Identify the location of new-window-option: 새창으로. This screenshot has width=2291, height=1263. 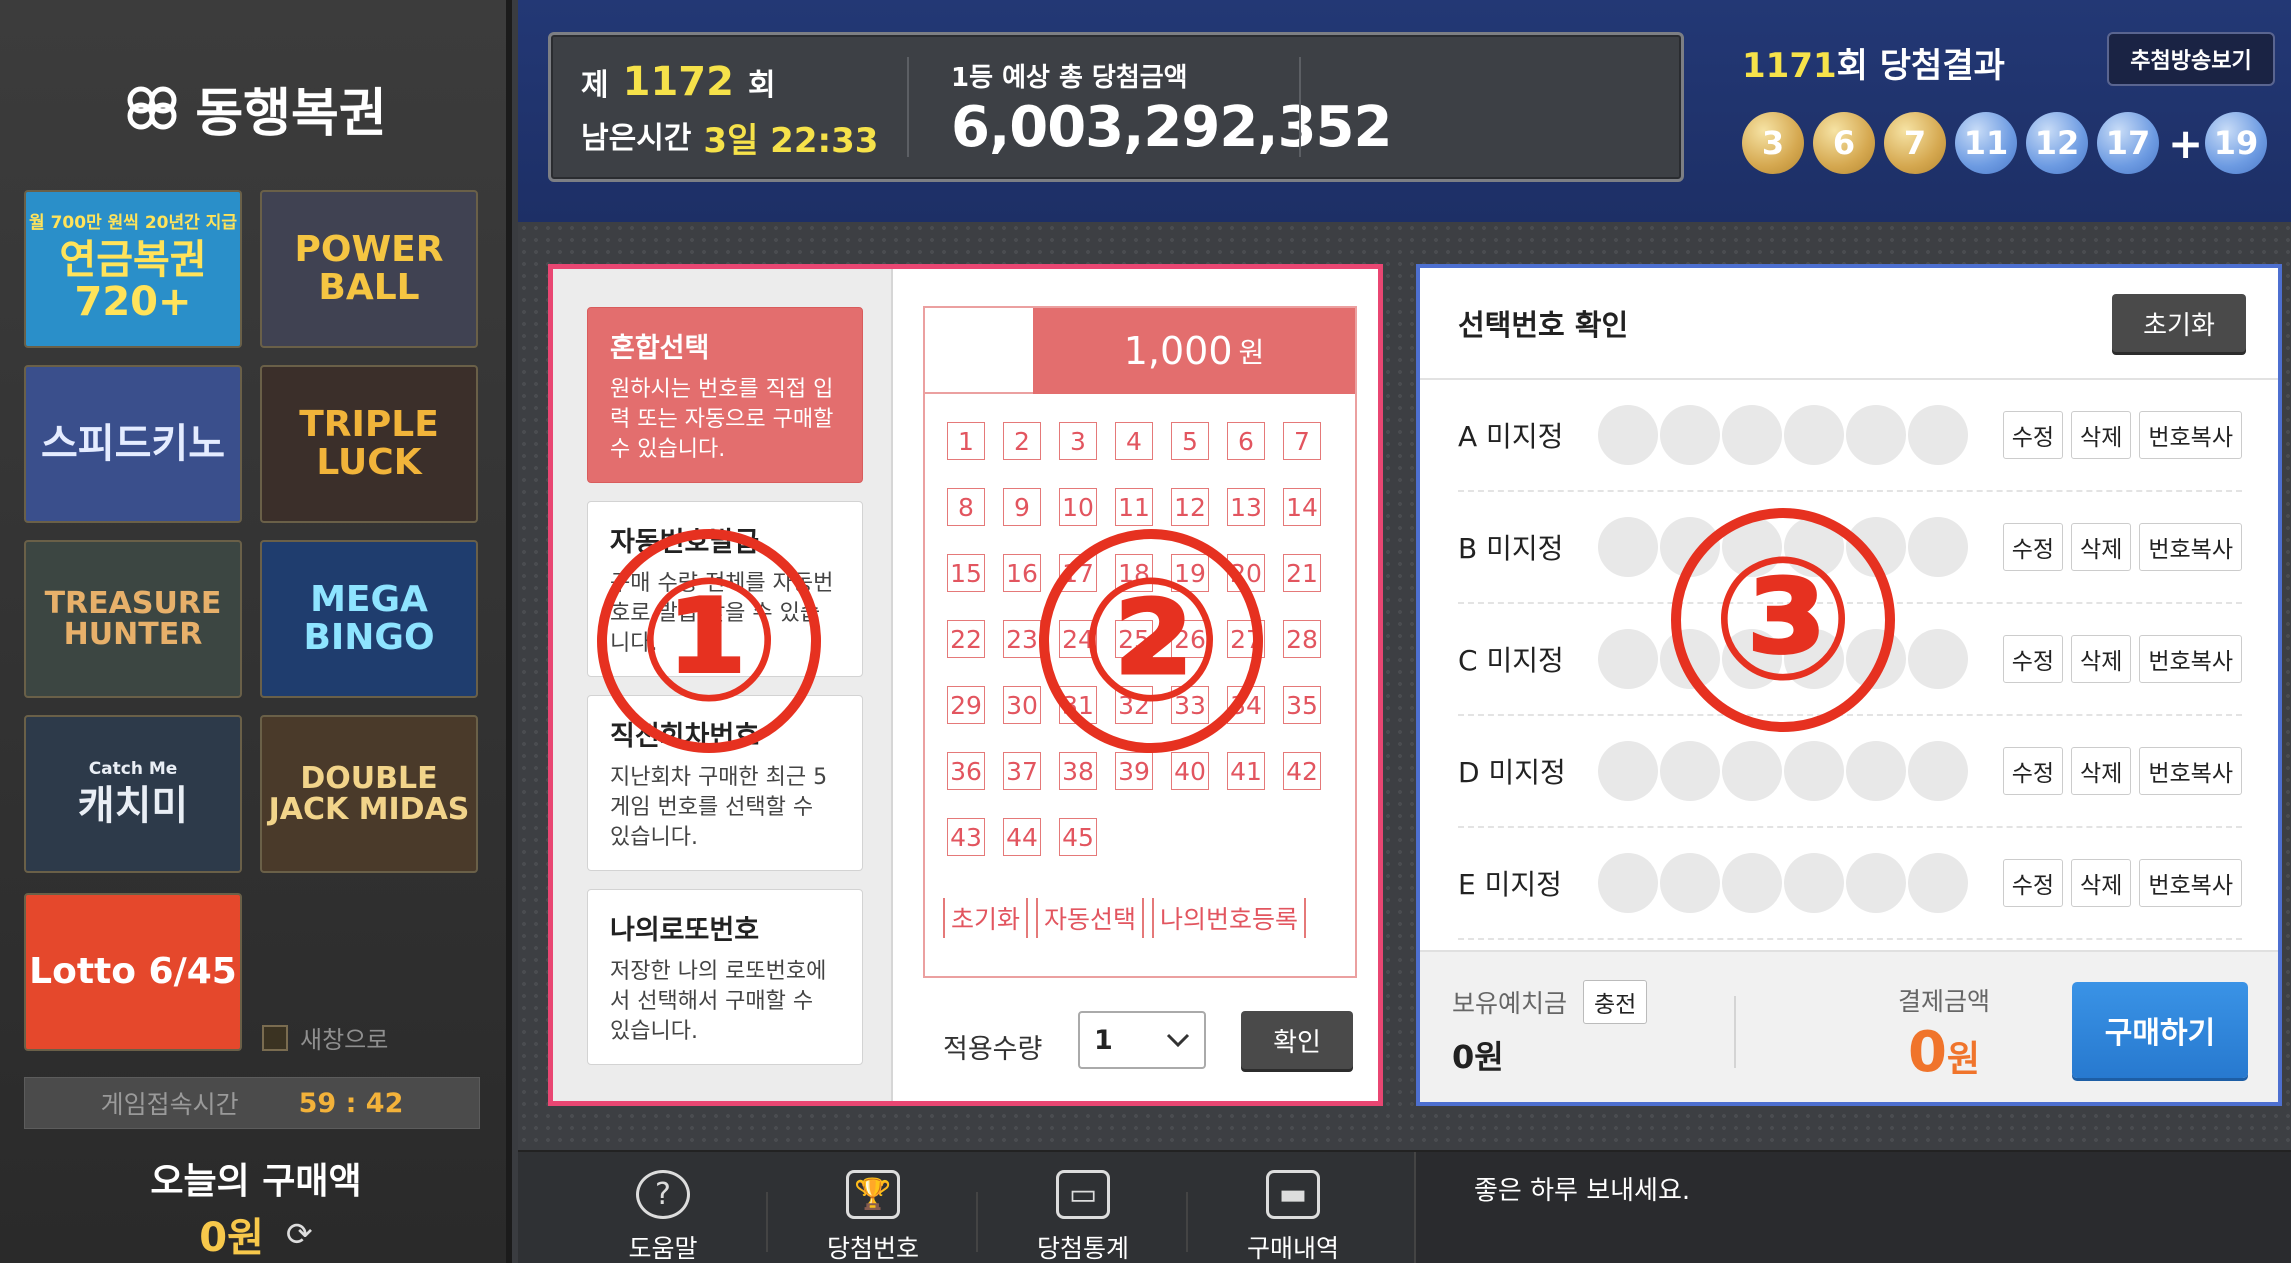
(325, 1037).